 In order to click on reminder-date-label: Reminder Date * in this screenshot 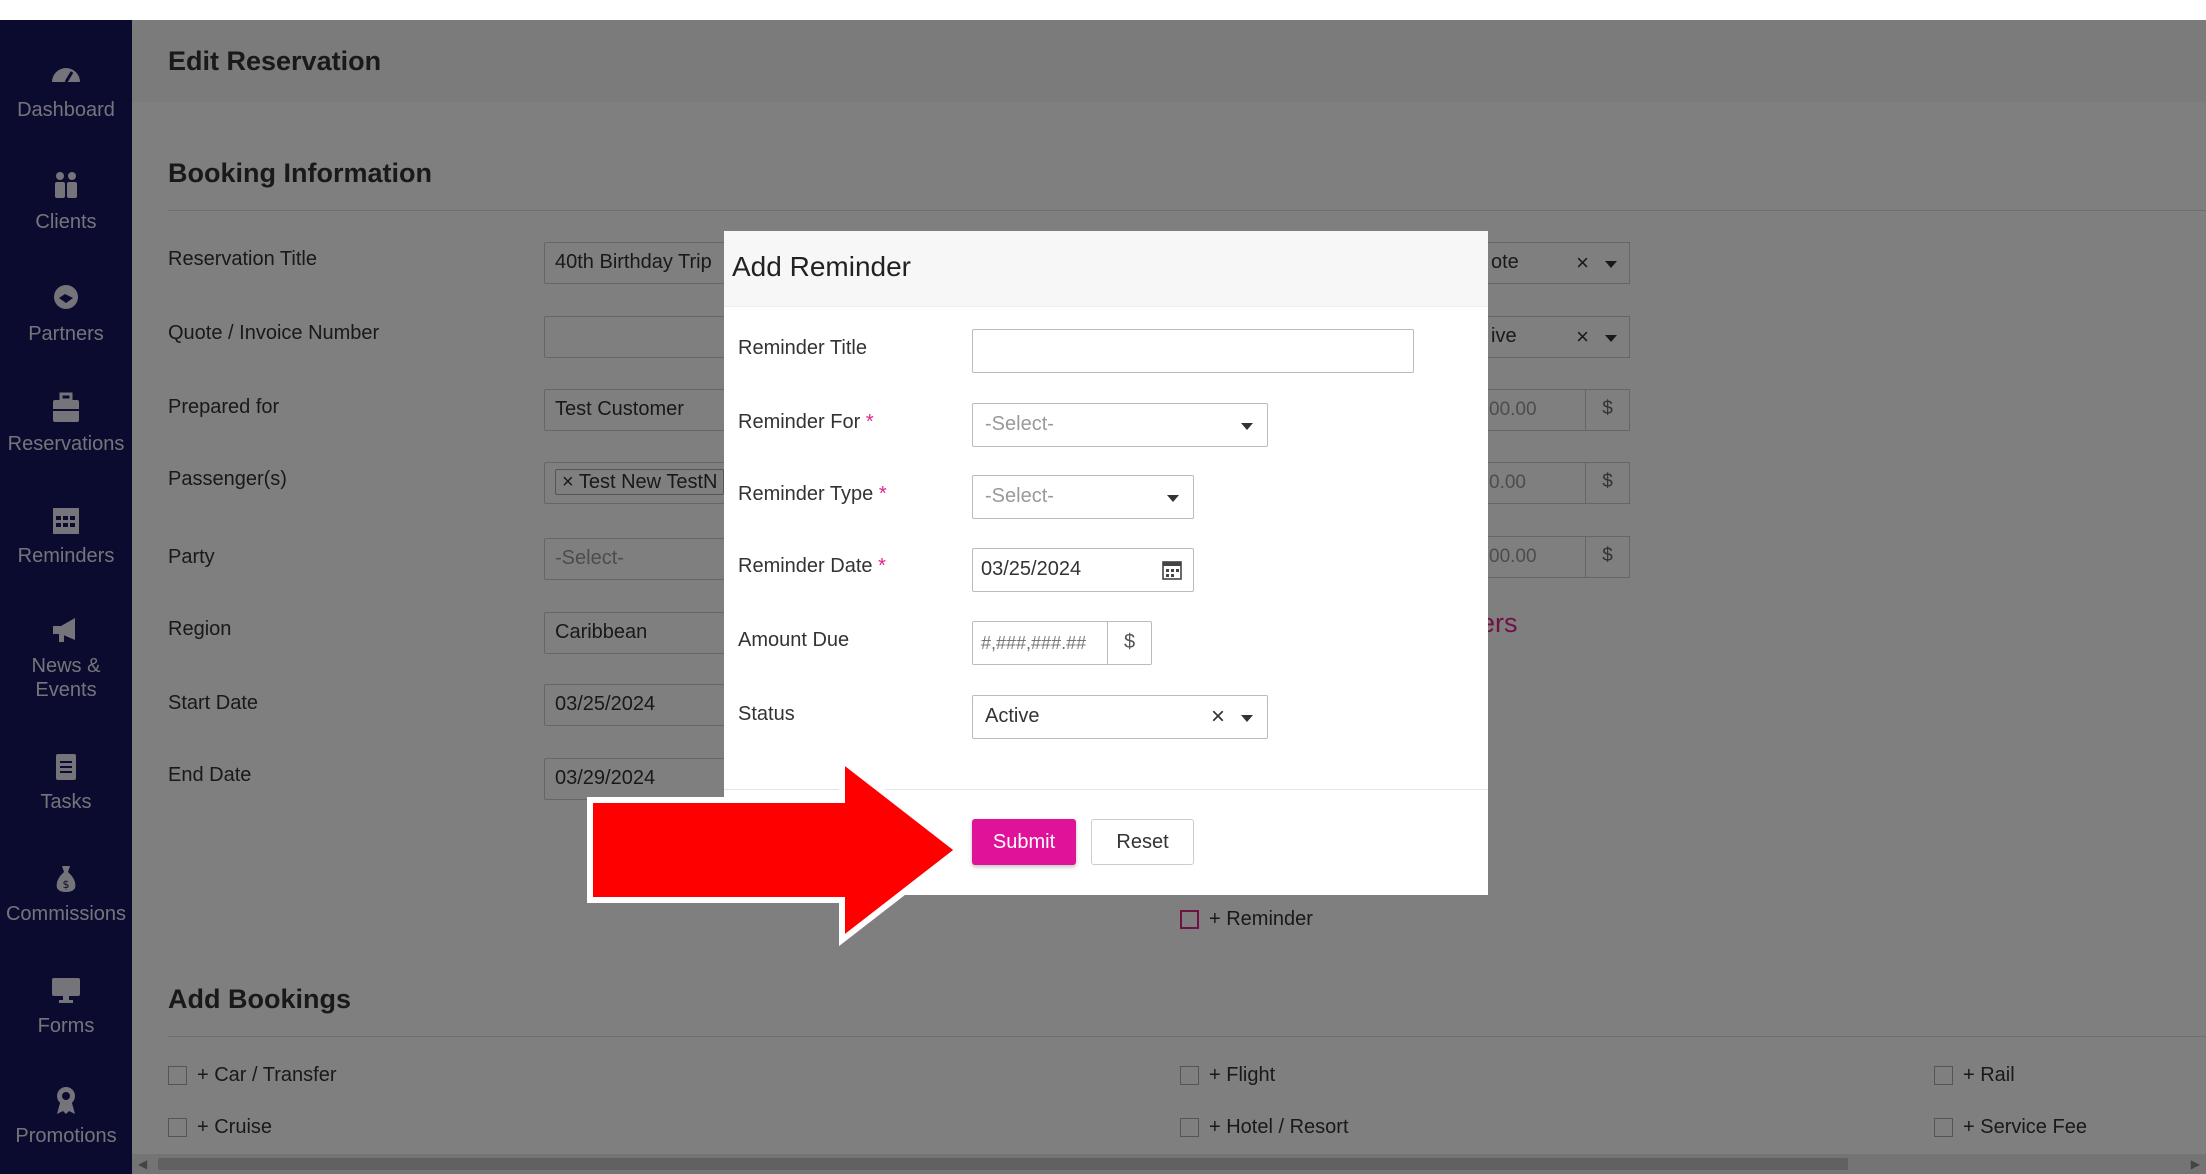, I will do `click(812, 566)`.